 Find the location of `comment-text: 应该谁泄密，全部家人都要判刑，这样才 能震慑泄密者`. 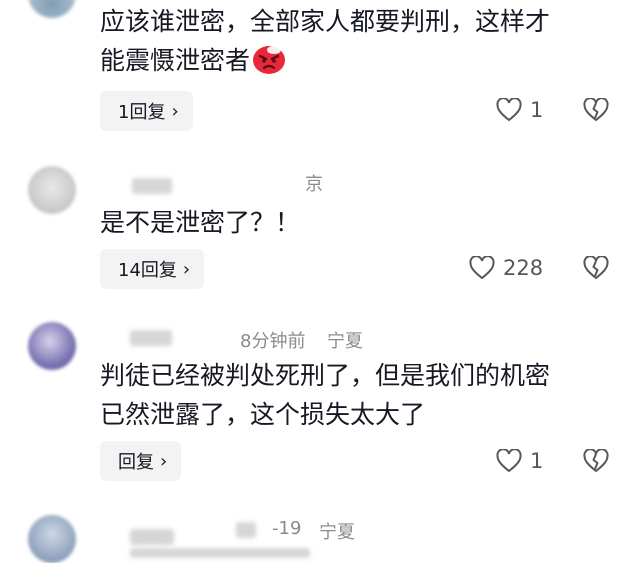

comment-text: 应该谁泄密，全部家人都要判刑，这样才 能震慑泄密者 is located at coordinates (325, 41).